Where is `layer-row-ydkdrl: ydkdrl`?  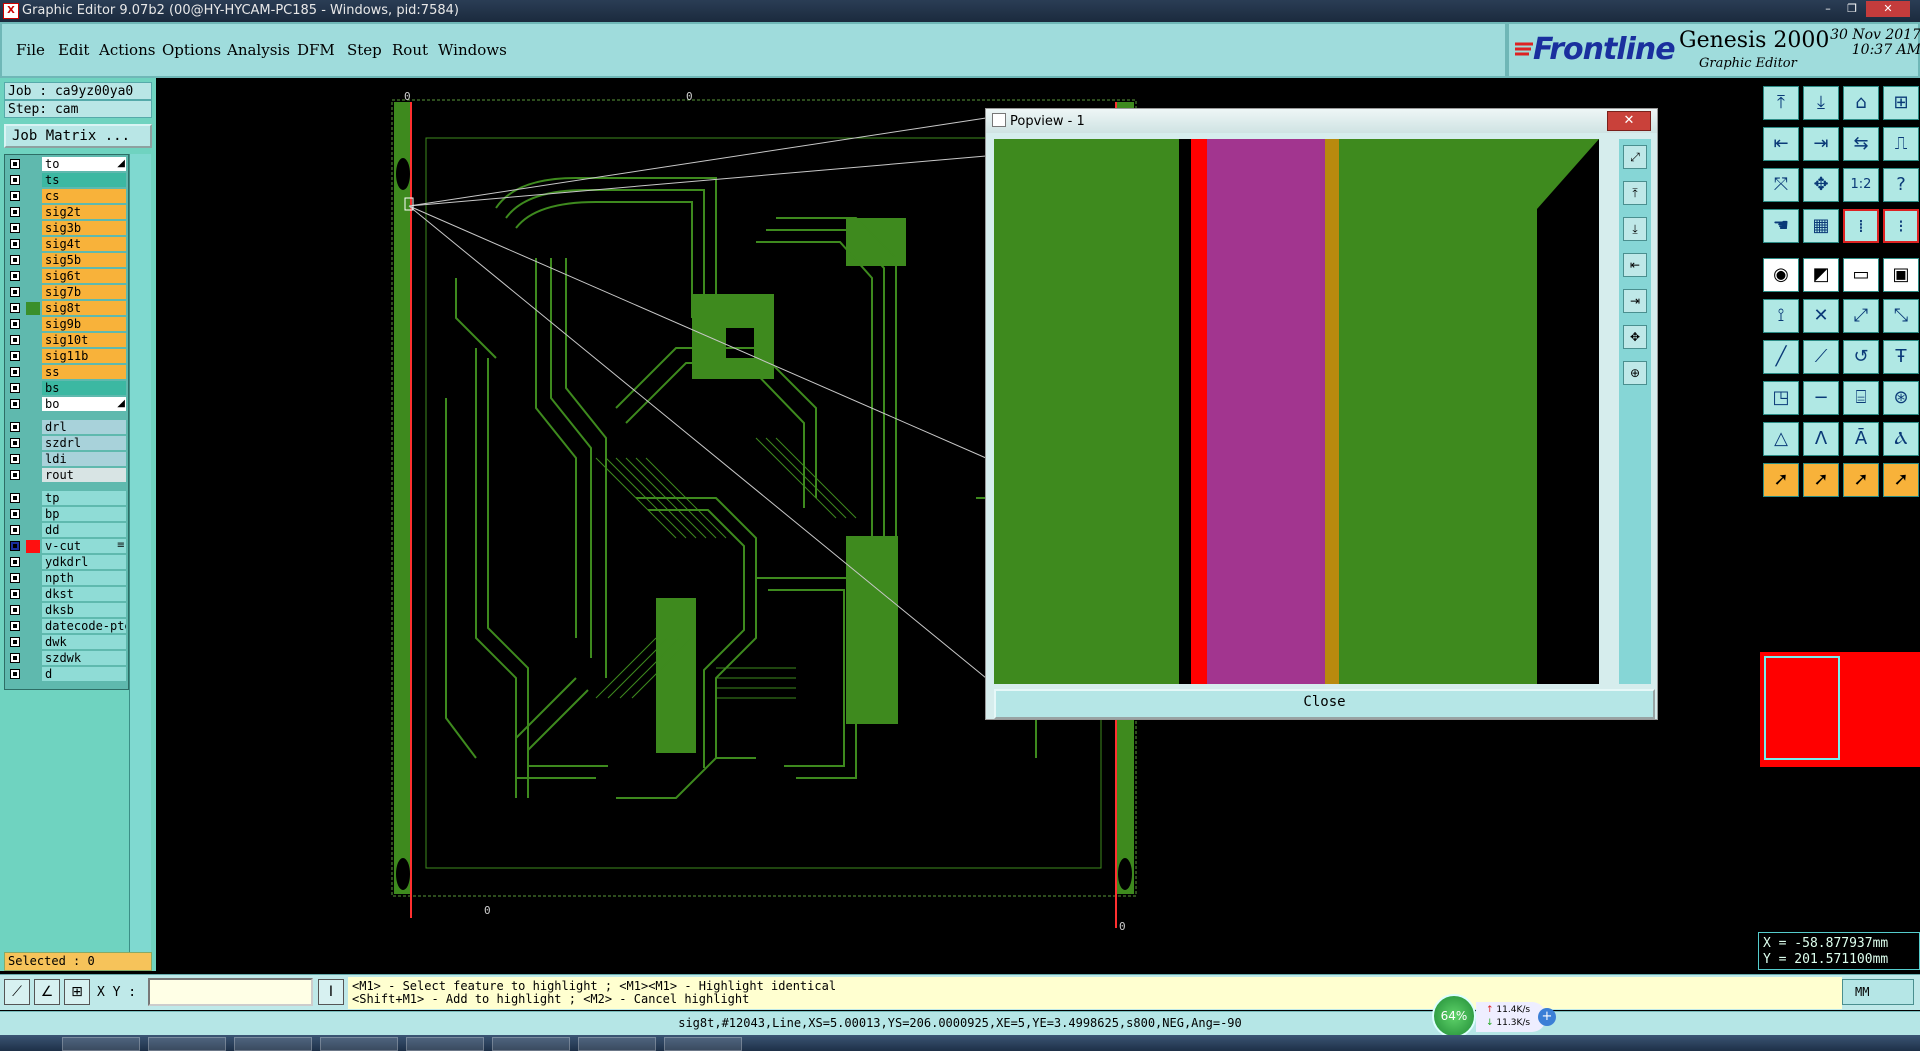 layer-row-ydkdrl: ydkdrl is located at coordinates (66, 562).